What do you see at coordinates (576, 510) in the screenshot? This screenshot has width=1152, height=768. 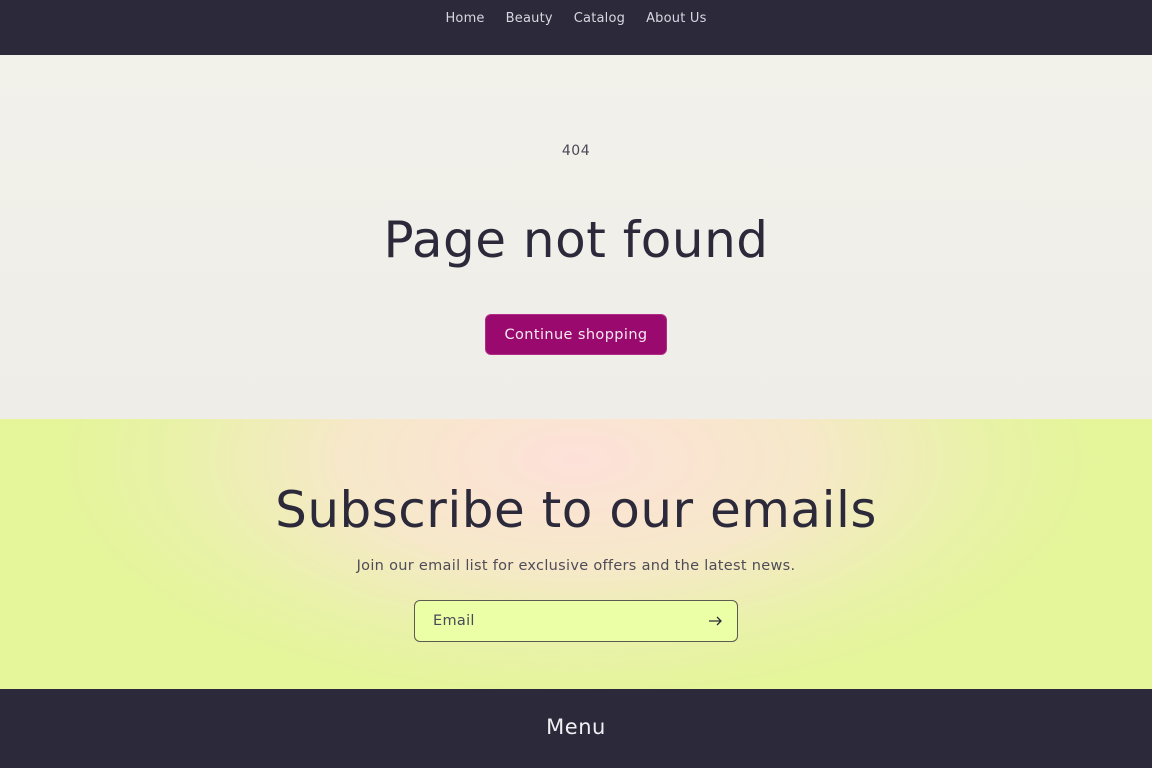 I see `newsletter-title: Subscribe to our emails` at bounding box center [576, 510].